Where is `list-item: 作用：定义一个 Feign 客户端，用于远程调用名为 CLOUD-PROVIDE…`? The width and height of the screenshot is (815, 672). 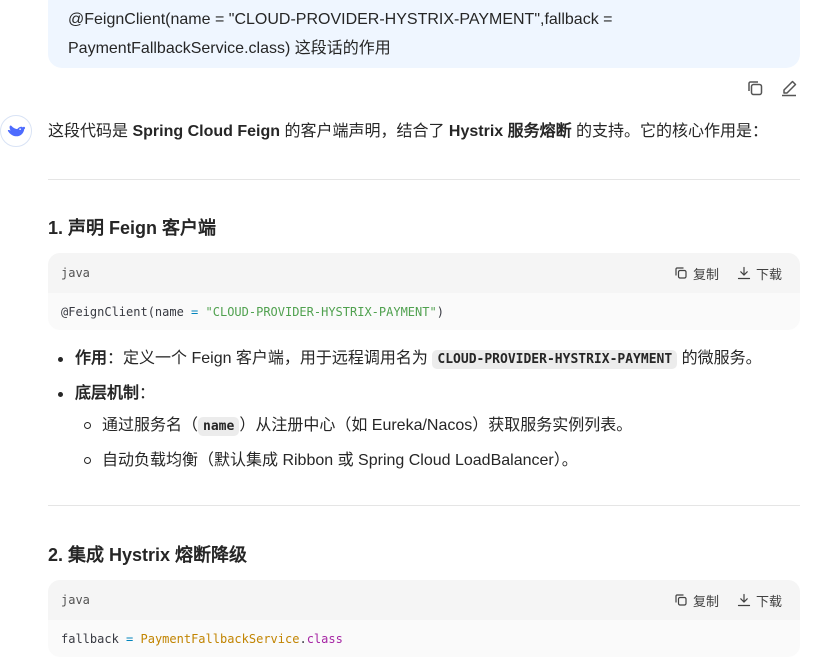 list-item: 作用：定义一个 Feign 客户端，用于远程调用名为 CLOUD-PROVIDE… is located at coordinates (405, 359).